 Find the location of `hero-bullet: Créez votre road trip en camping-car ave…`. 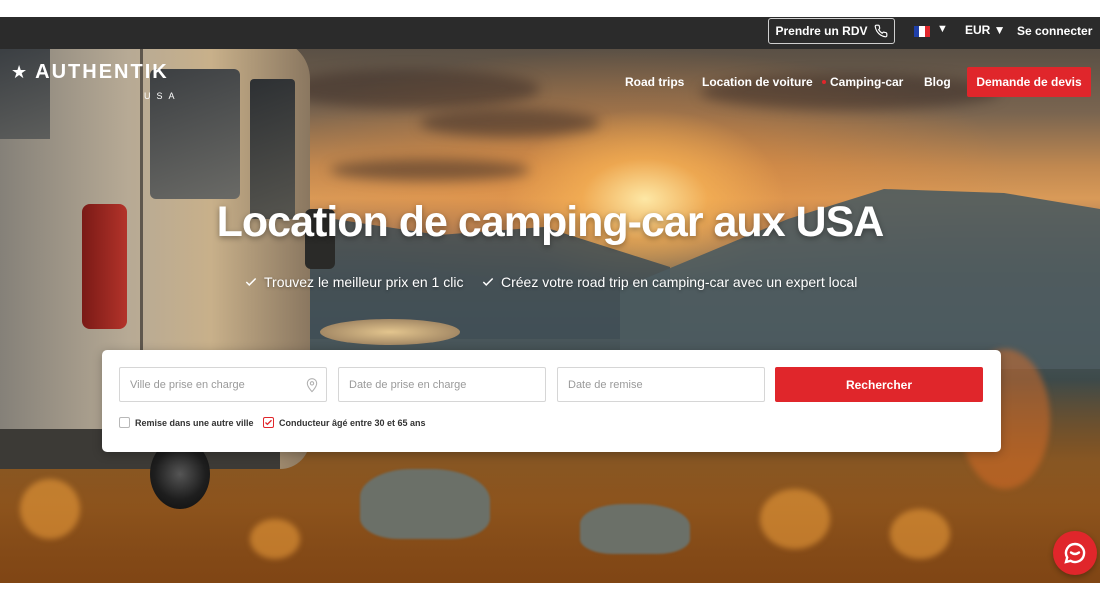

hero-bullet: Créez votre road trip en camping-car ave… is located at coordinates (669, 282).